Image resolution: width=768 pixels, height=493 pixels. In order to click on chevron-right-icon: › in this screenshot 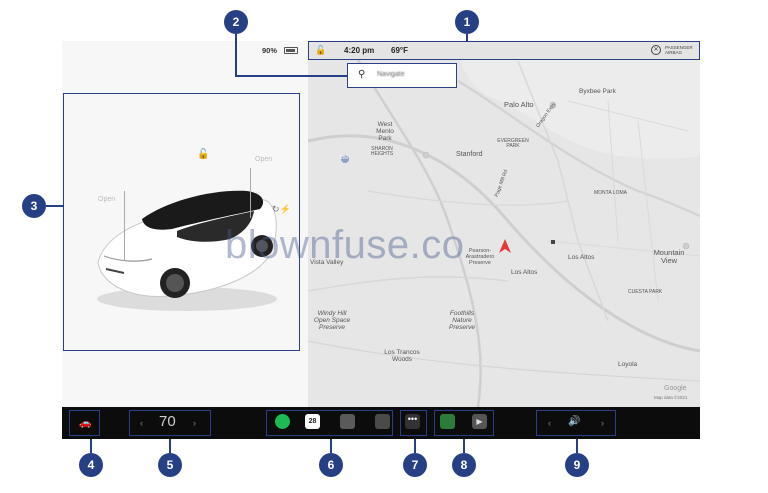, I will do `click(194, 423)`.